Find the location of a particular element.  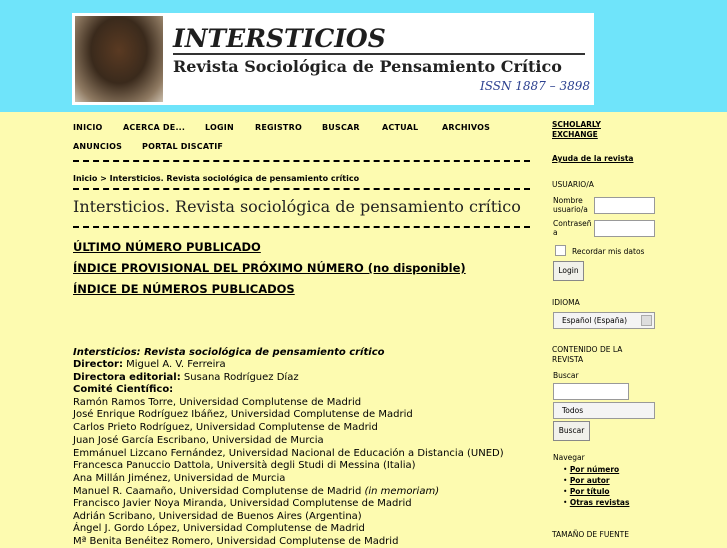

nav-actual: ACTUAL is located at coordinates (400, 127).